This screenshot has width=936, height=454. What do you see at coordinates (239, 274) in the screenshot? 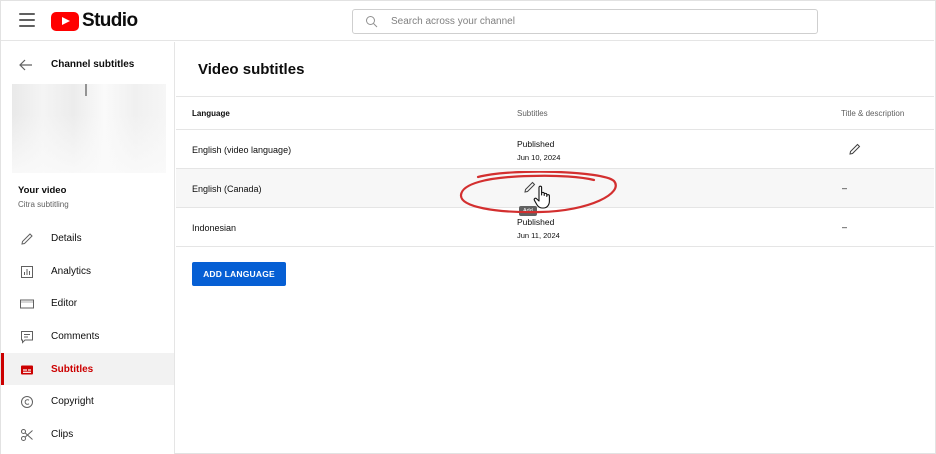
I see `add-language-button: ADD LANGUAGE` at bounding box center [239, 274].